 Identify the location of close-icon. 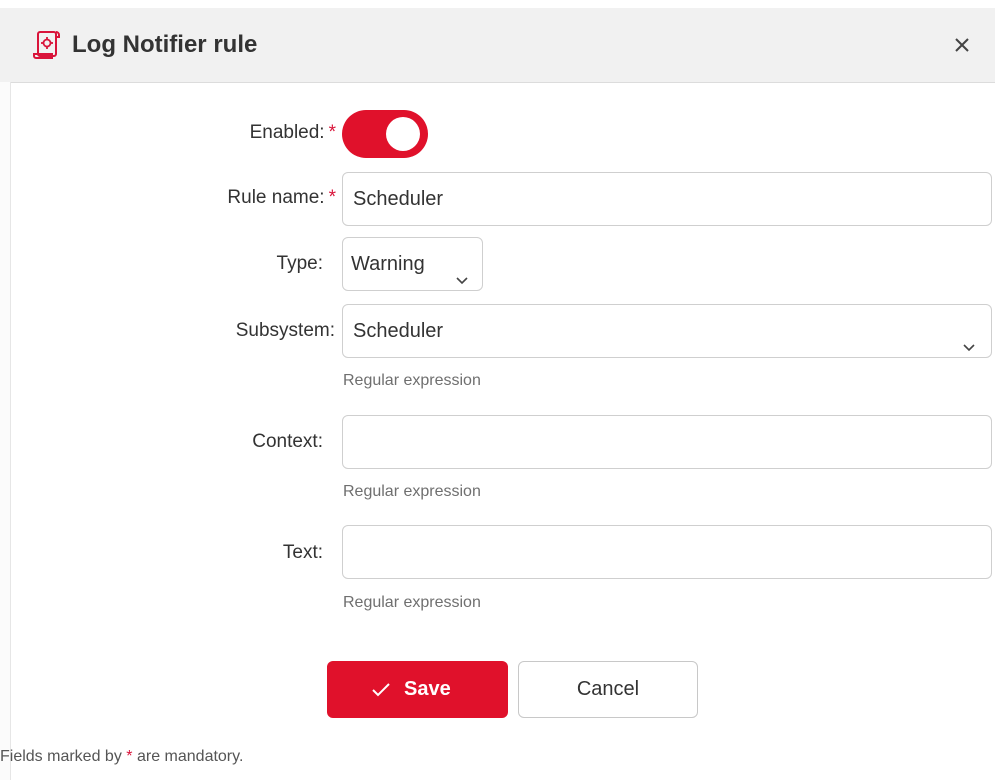
(962, 45).